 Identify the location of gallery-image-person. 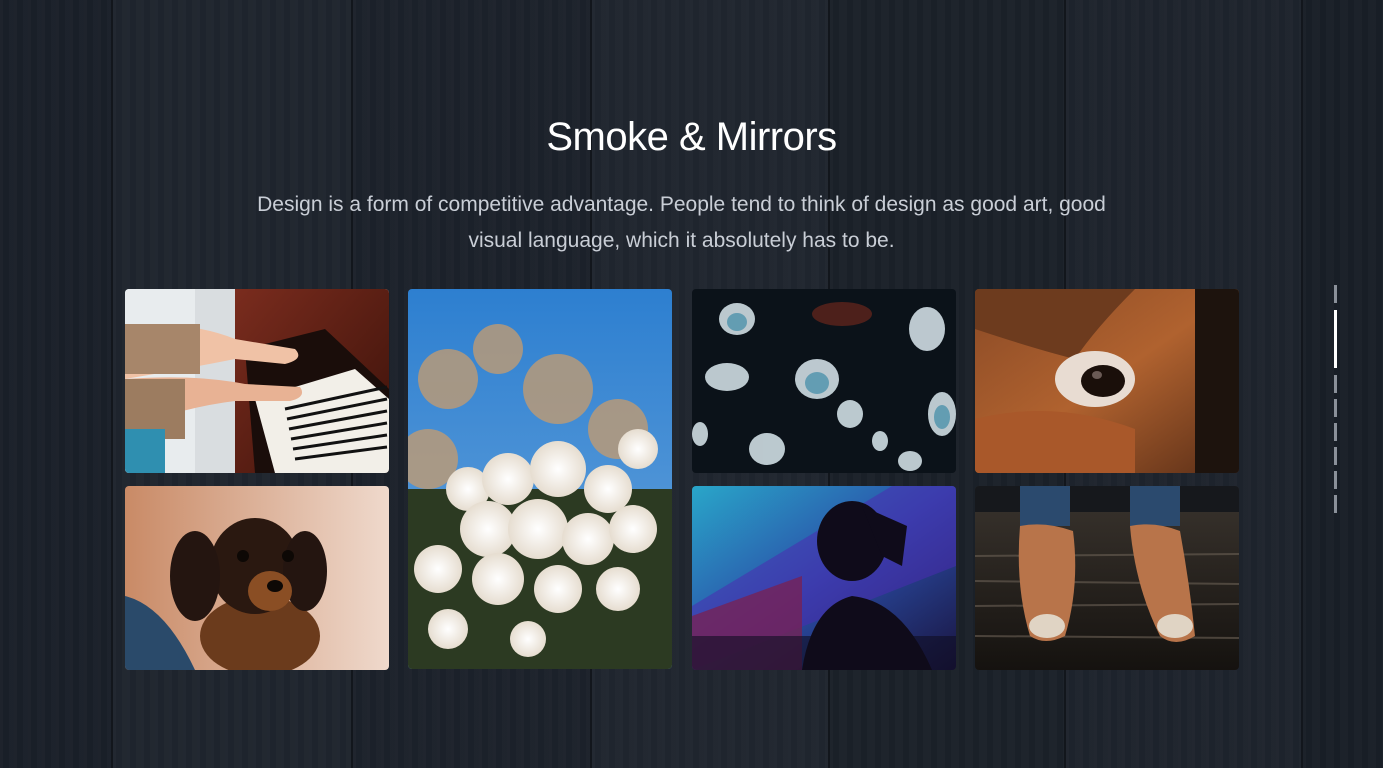
(824, 578).